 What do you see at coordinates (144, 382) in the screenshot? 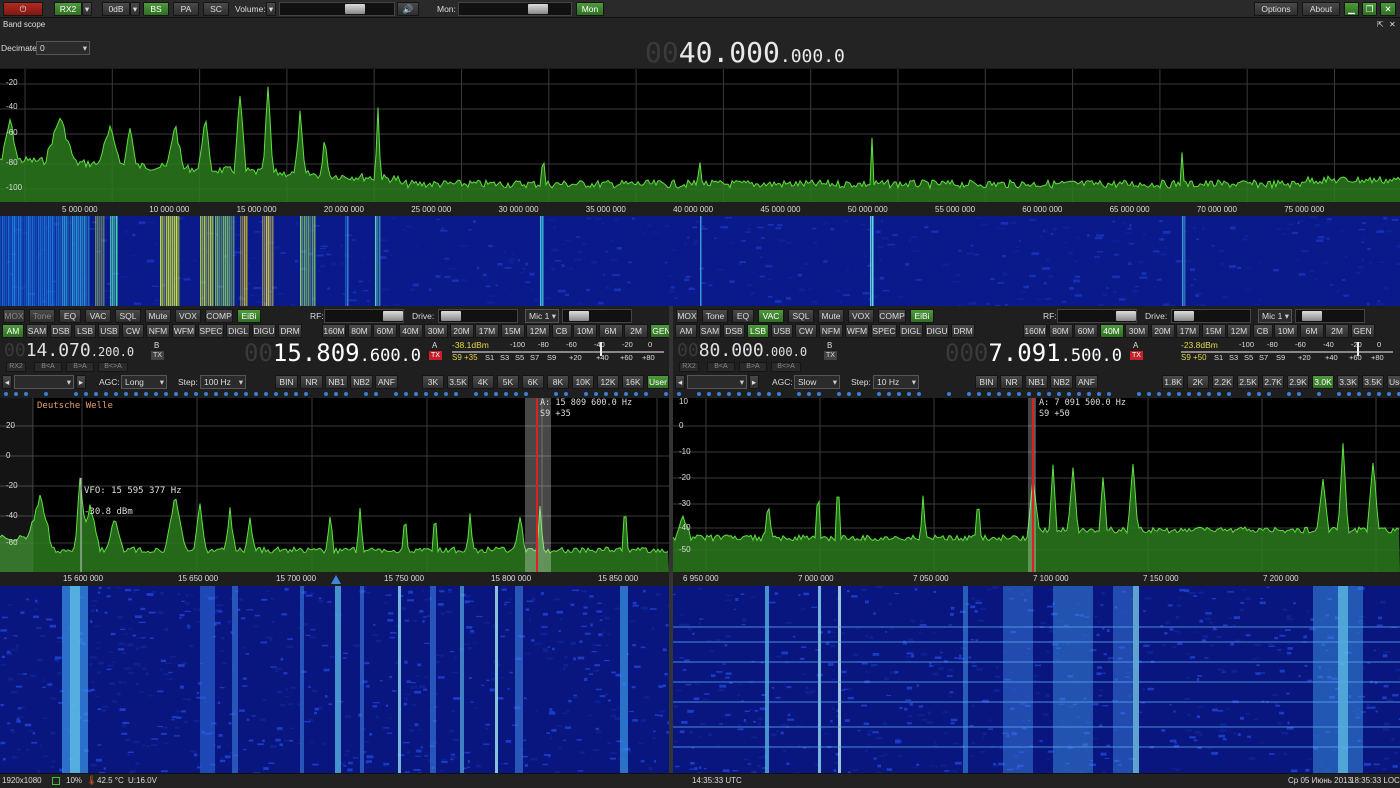
I see `rx1-agc-select: Long` at bounding box center [144, 382].